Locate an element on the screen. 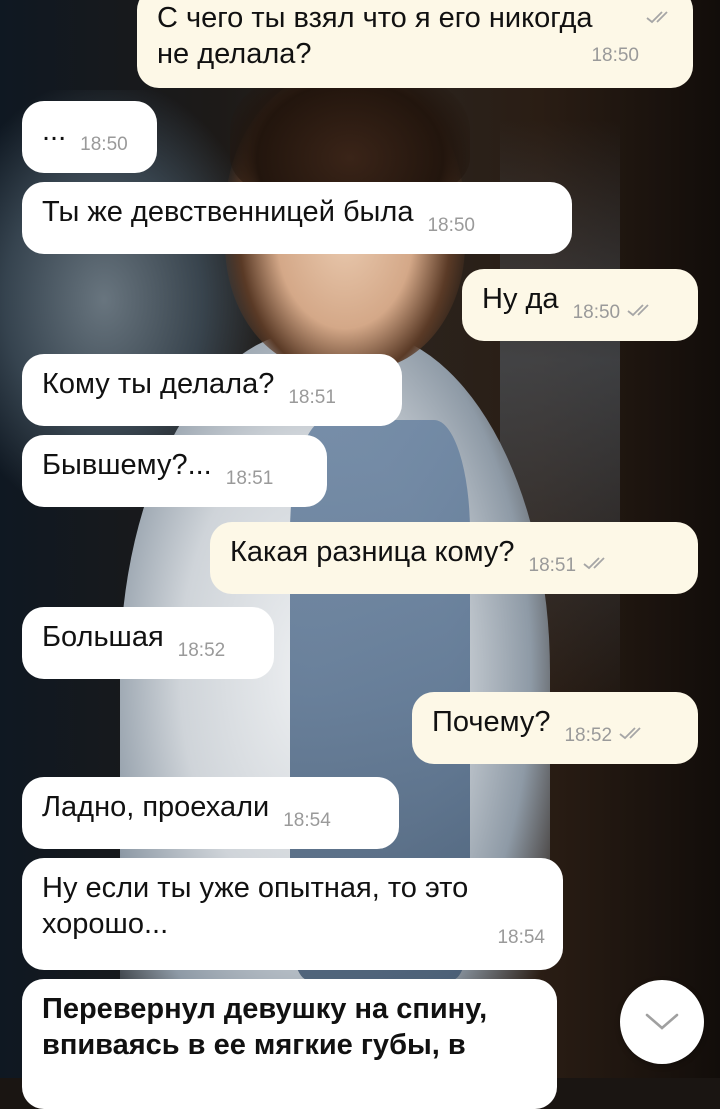 This screenshot has width=720, height=1109. message-incoming: Ладно, проехали 18:54 is located at coordinates (210, 813).